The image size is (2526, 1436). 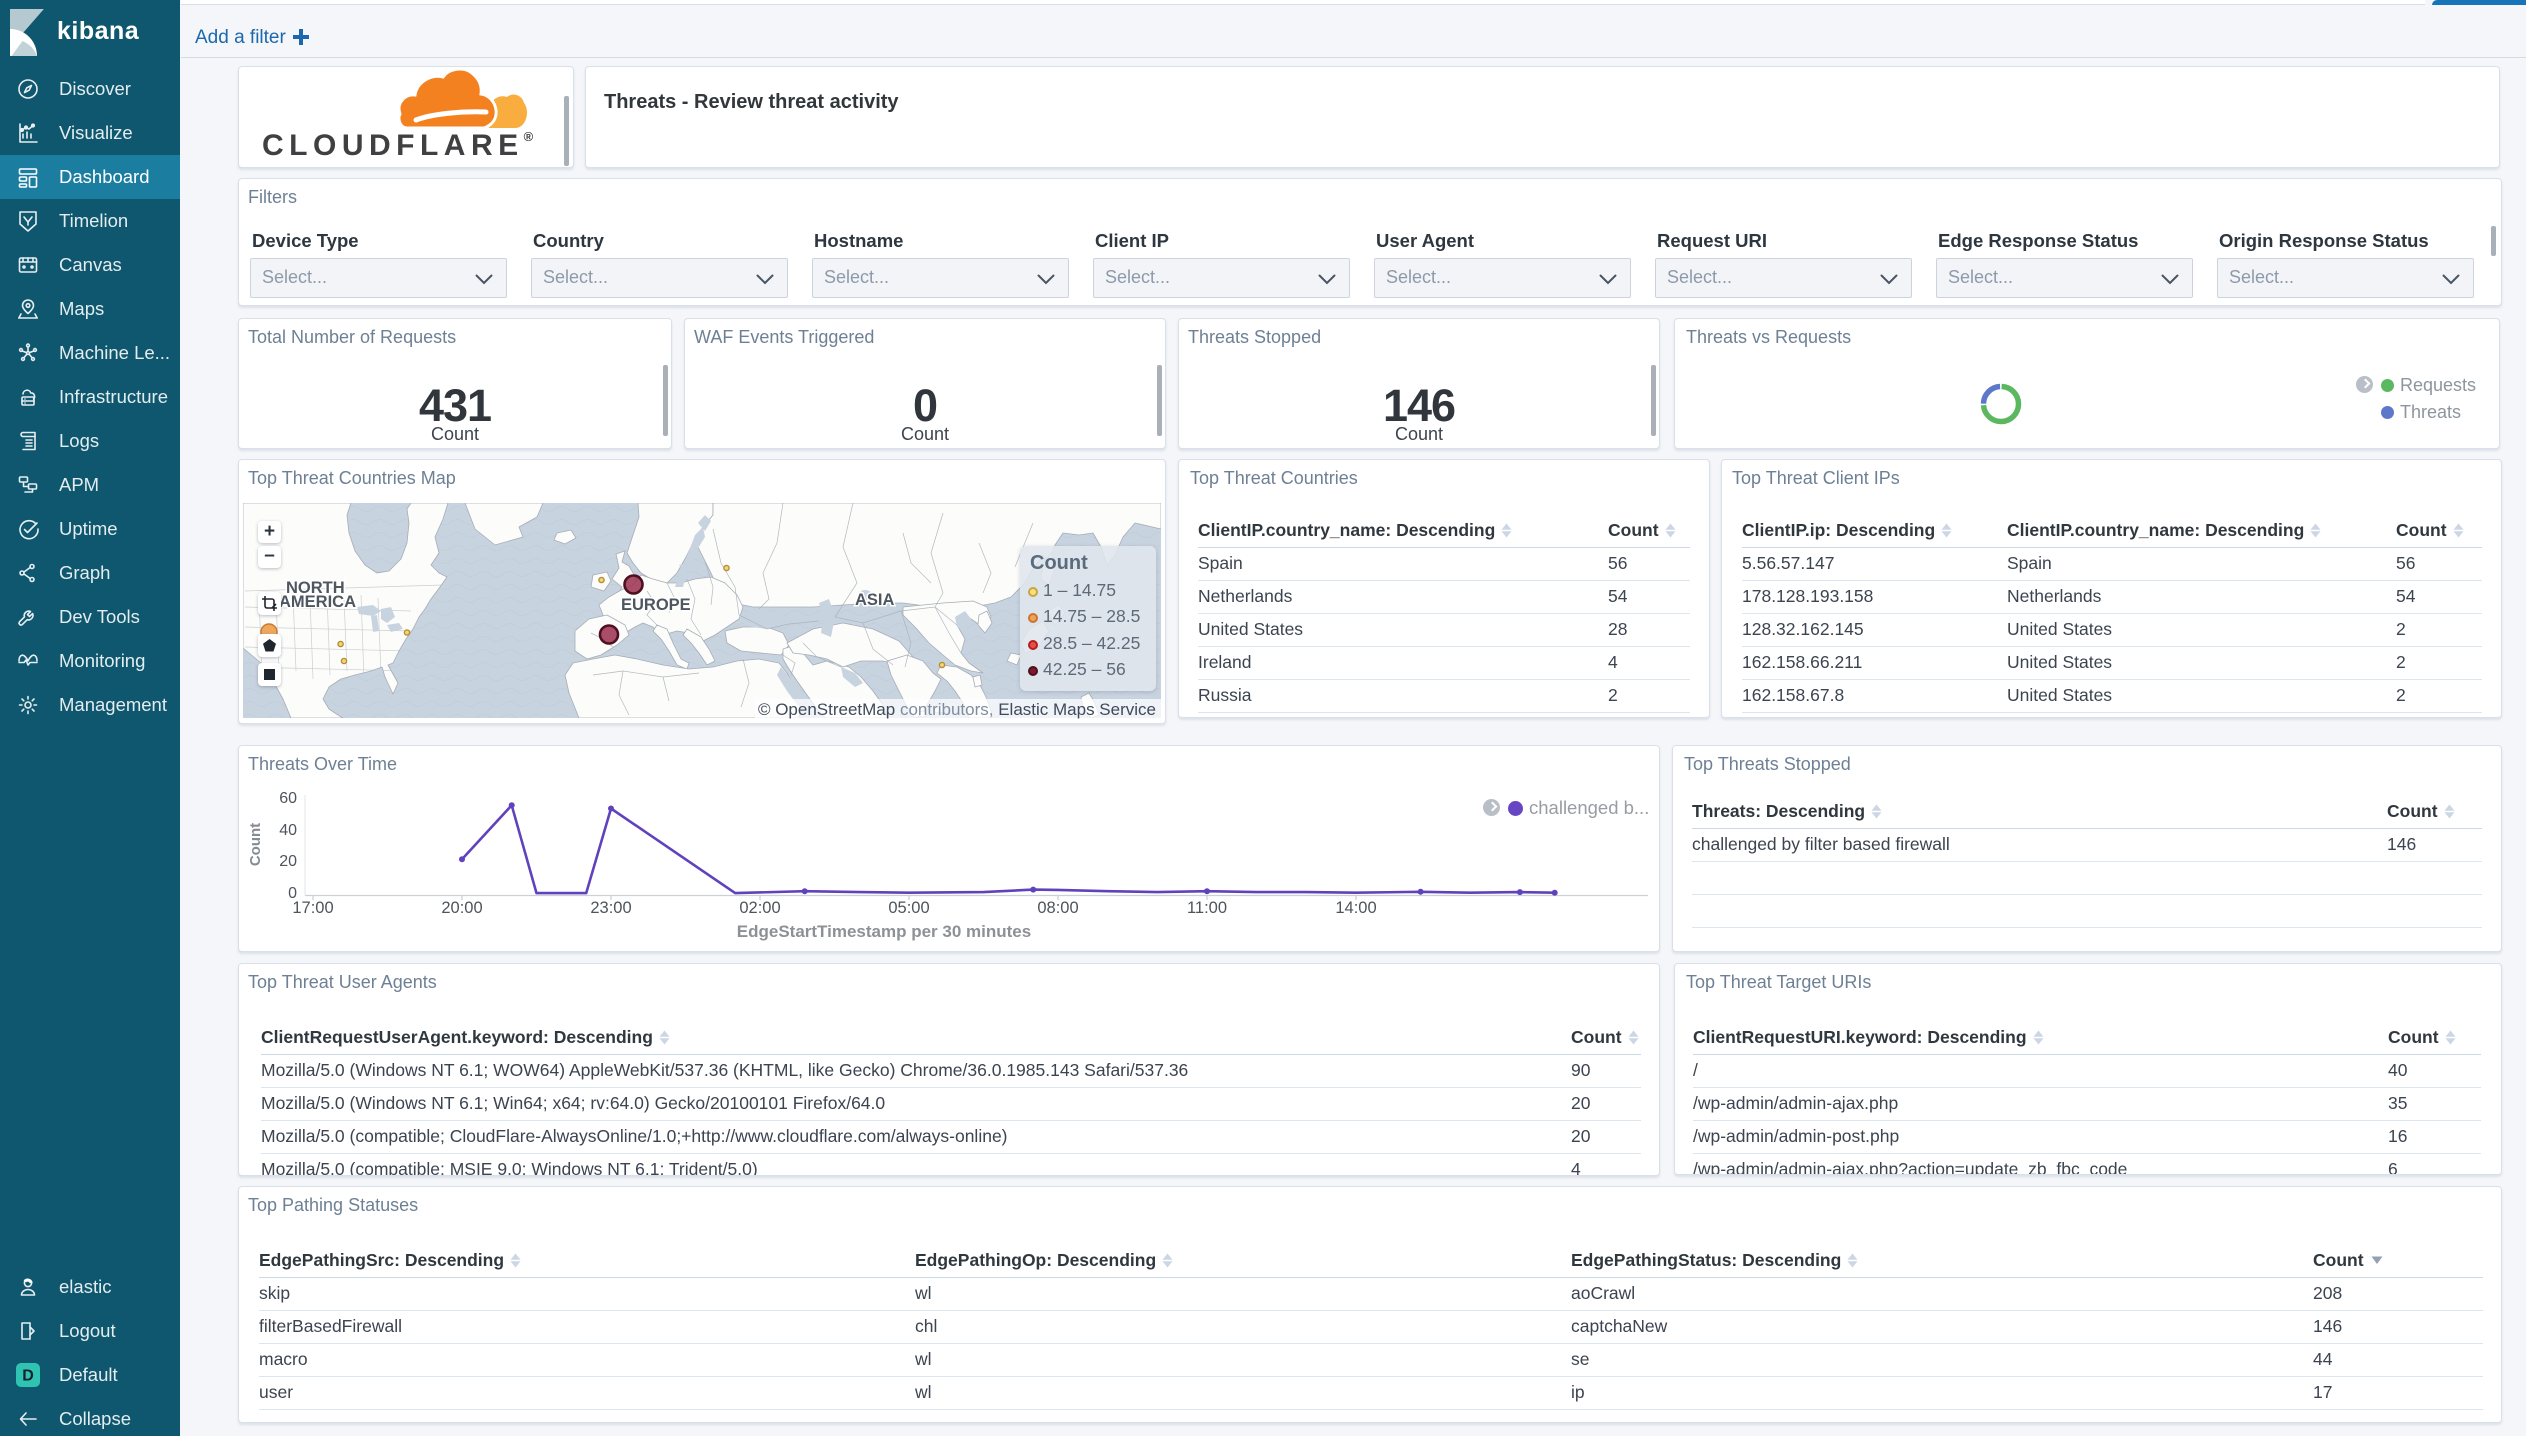 I want to click on svg-text: AMERICA, so click(x=317, y=602).